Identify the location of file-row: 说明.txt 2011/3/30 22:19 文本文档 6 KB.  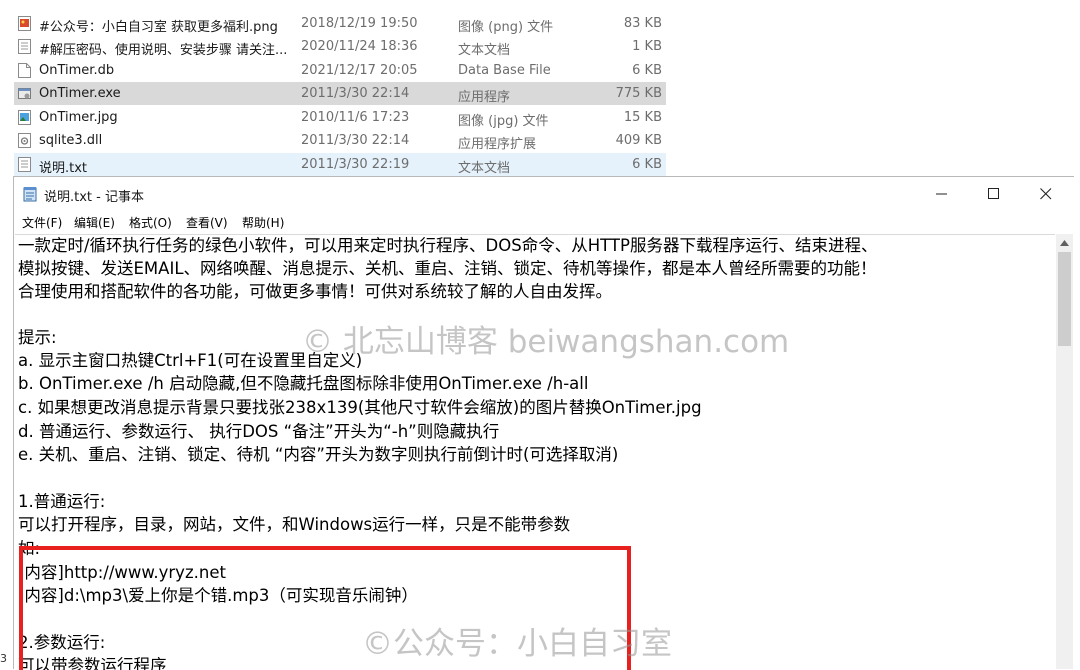
(340, 164).